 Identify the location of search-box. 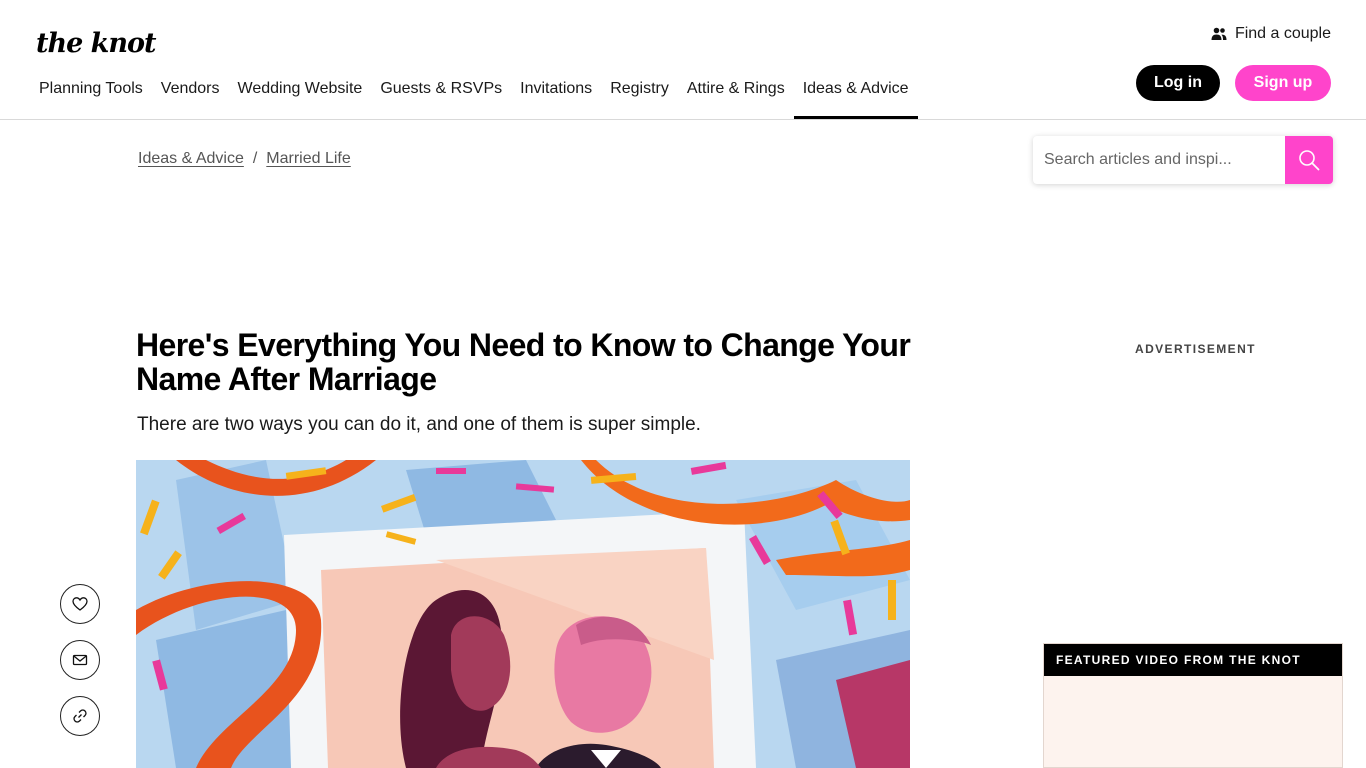
(1183, 160).